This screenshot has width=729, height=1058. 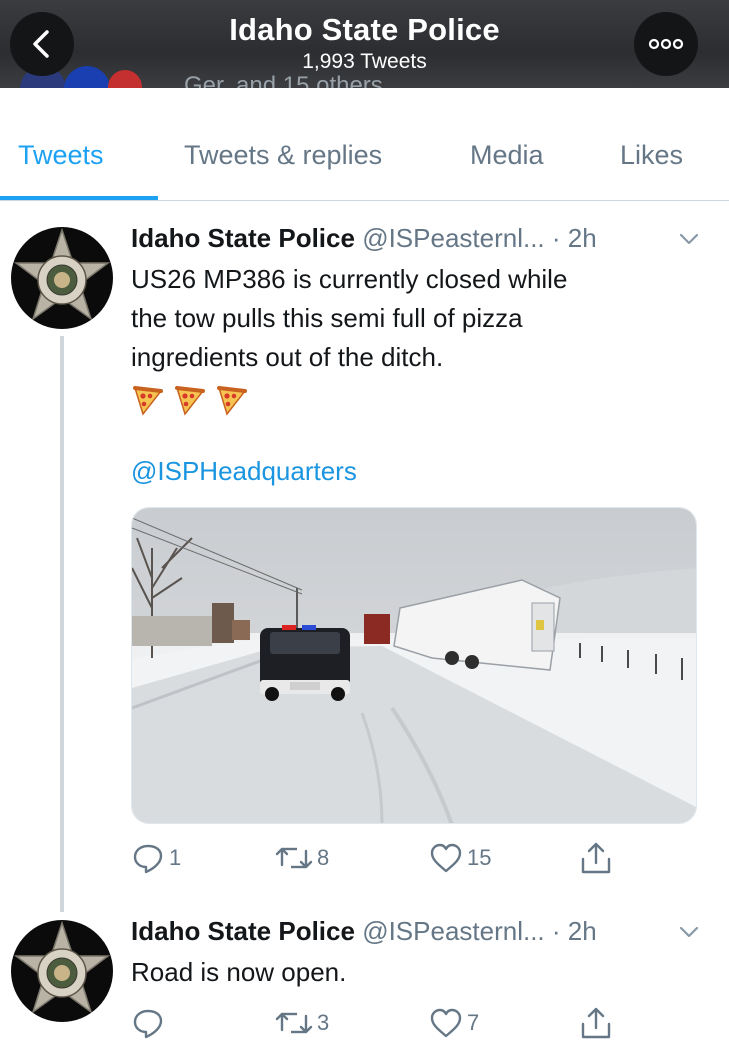 What do you see at coordinates (349, 279) in the screenshot?
I see `tweet-text-line: US26 MP386 is currently closed while` at bounding box center [349, 279].